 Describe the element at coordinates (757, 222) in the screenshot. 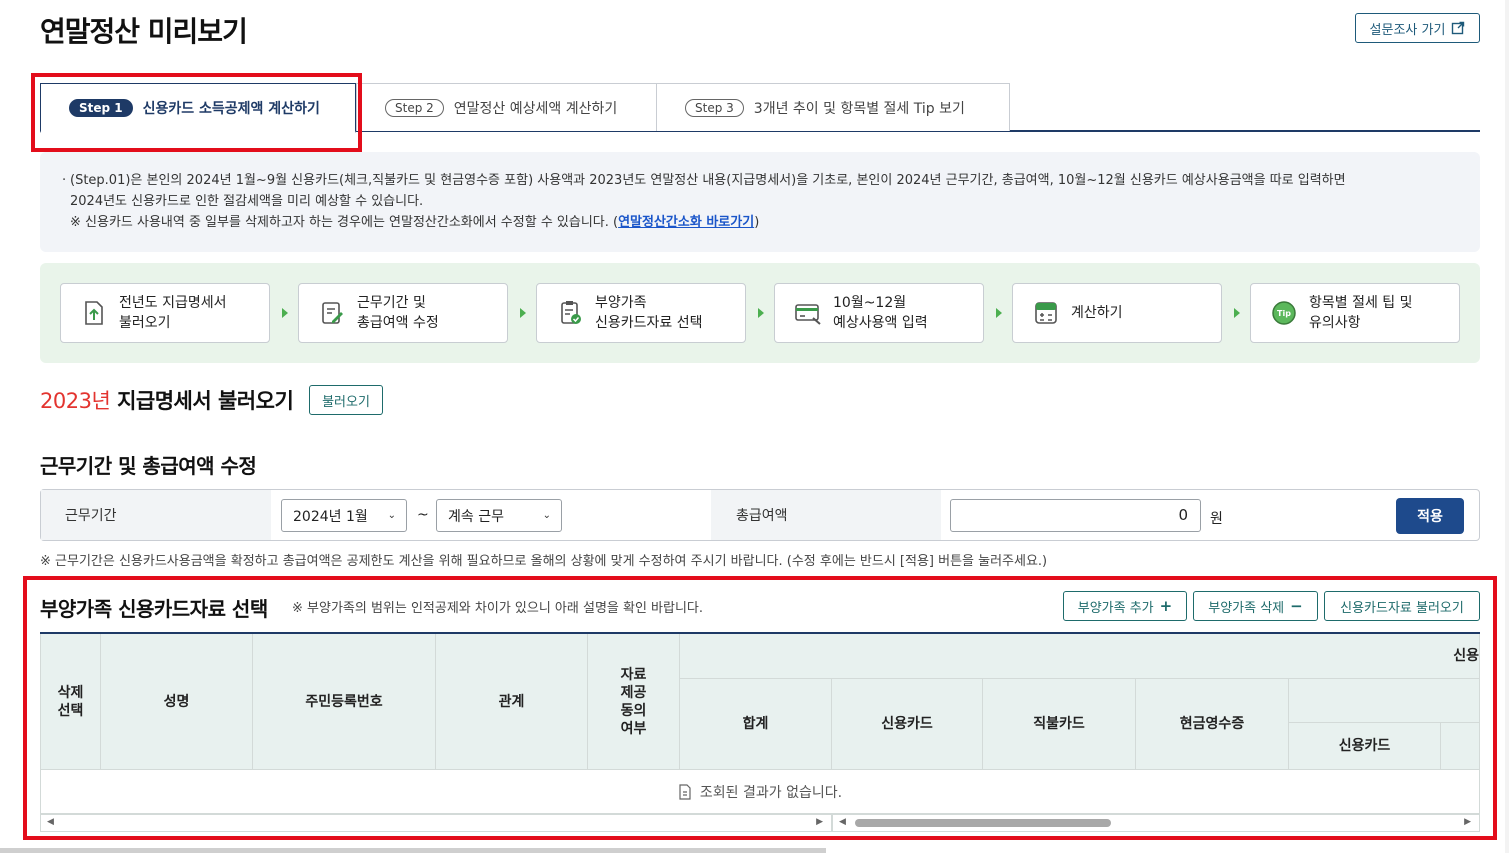

I see `info-note-suffix: )` at that location.